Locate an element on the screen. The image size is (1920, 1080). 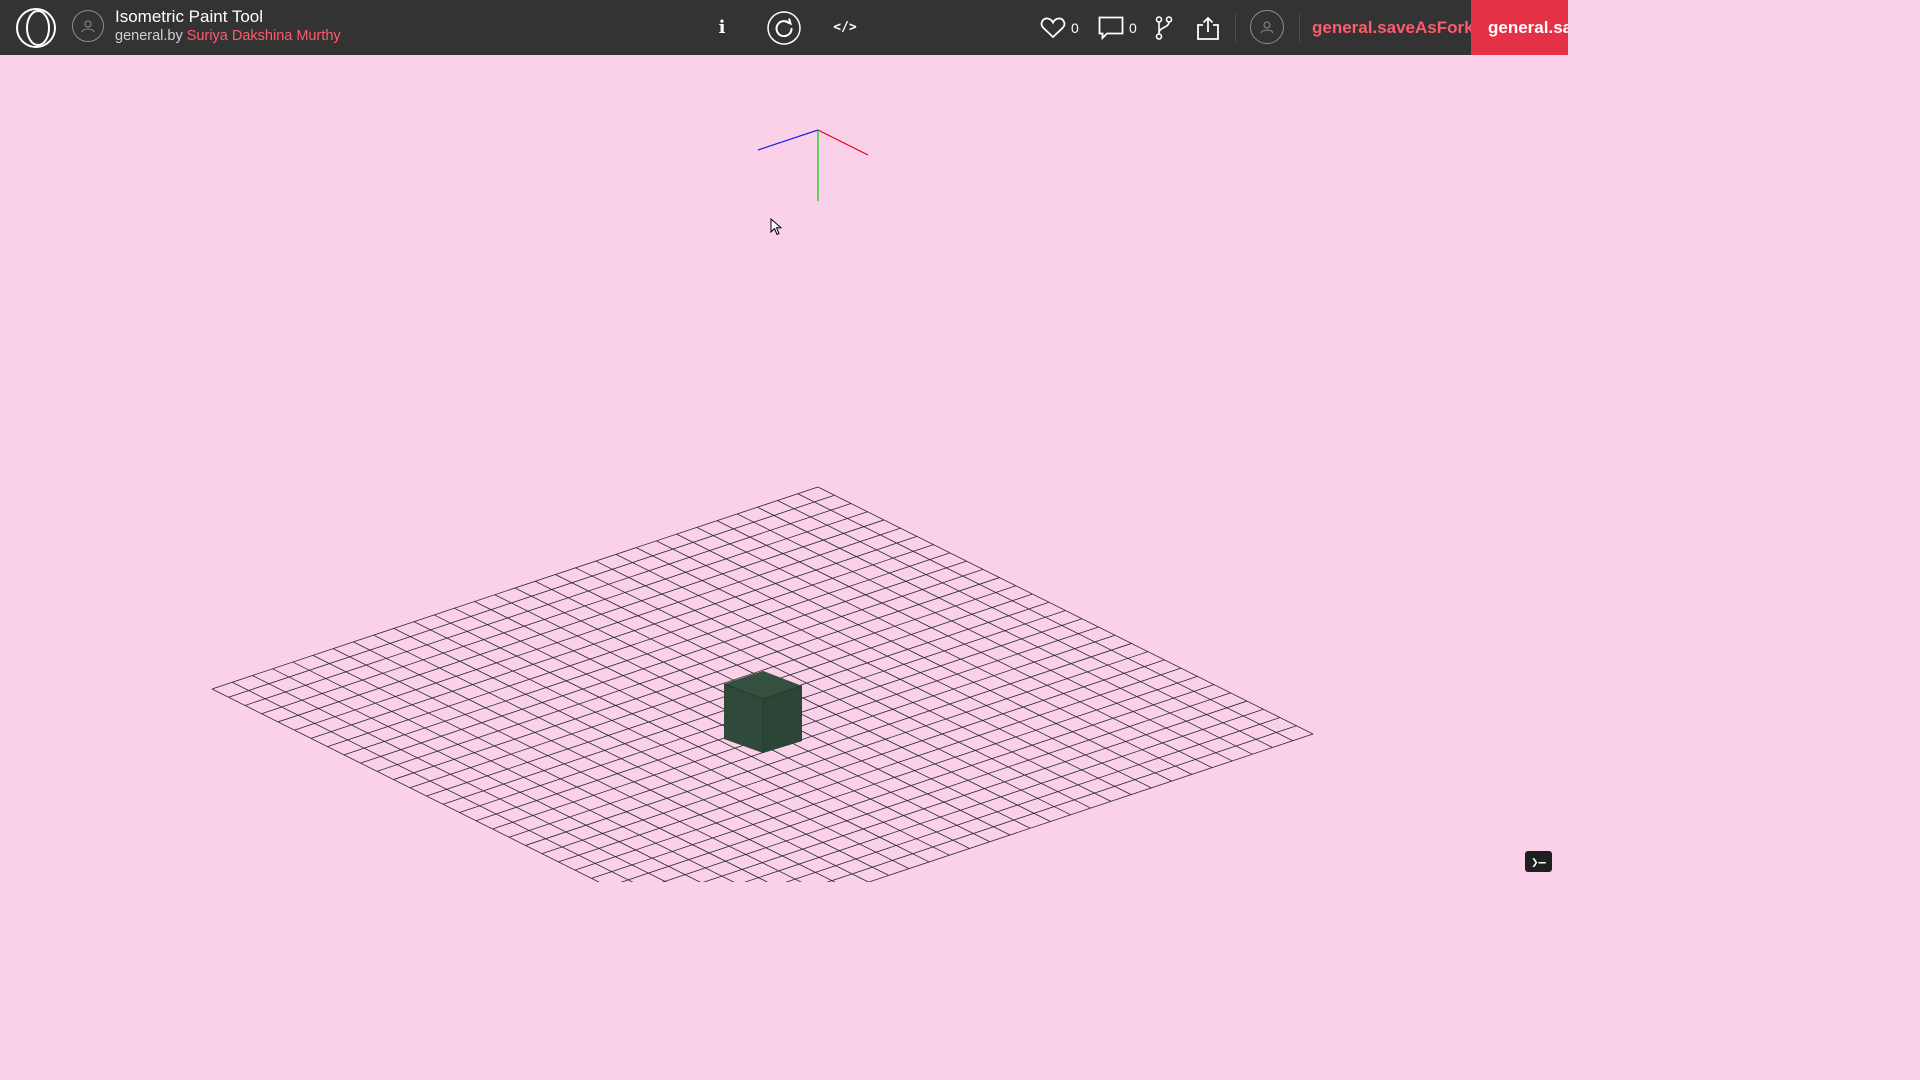
x-axis-line is located at coordinates (843, 142).